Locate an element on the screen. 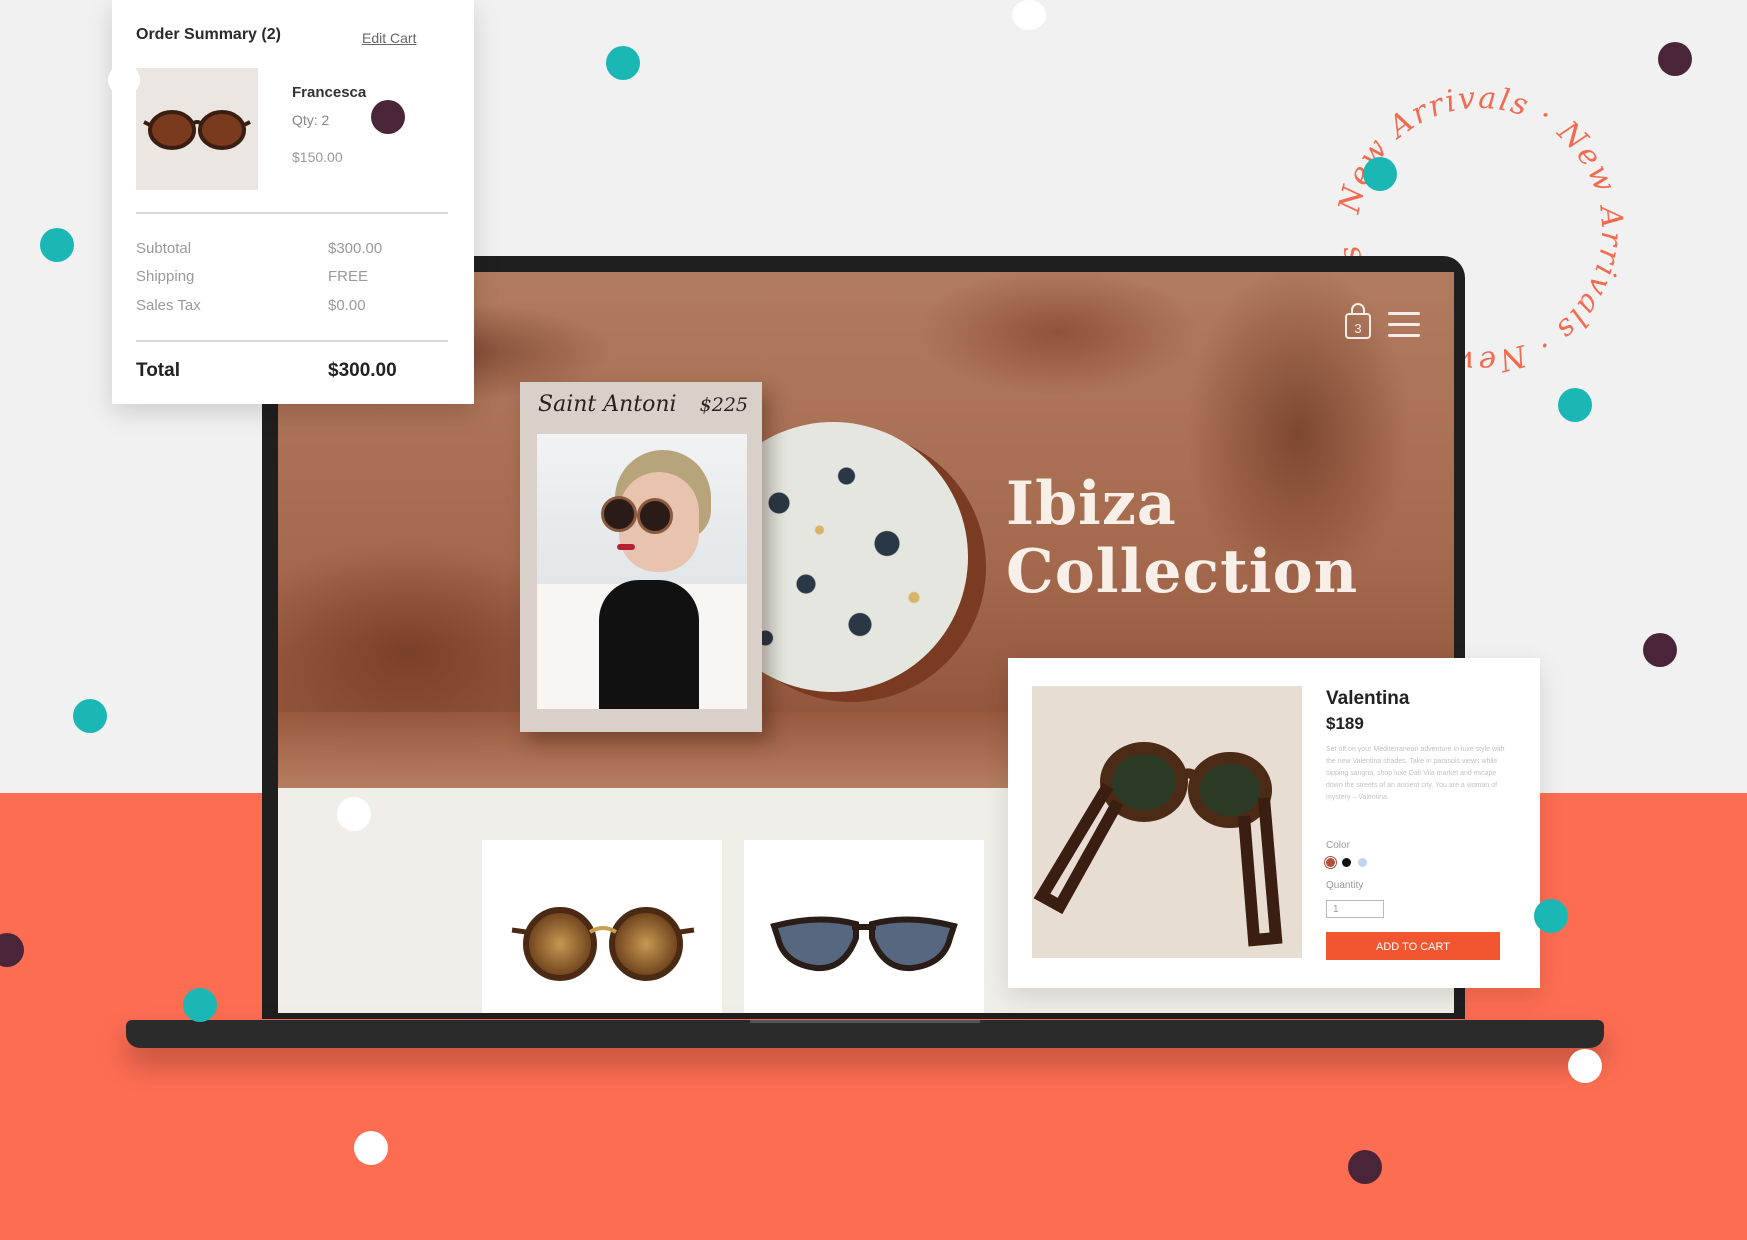 The width and height of the screenshot is (1747, 1240). subtotal-label: Subtotal is located at coordinates (164, 248).